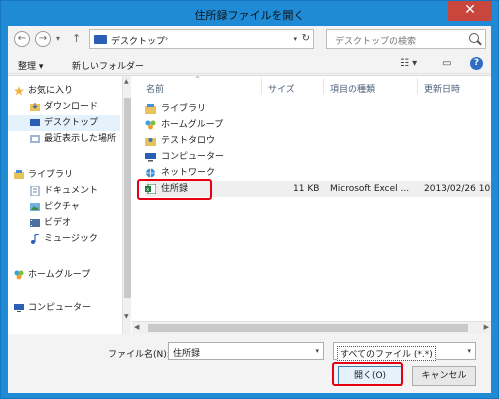 This screenshot has height=399, width=499. I want to click on filename-value: 住所録, so click(187, 354).